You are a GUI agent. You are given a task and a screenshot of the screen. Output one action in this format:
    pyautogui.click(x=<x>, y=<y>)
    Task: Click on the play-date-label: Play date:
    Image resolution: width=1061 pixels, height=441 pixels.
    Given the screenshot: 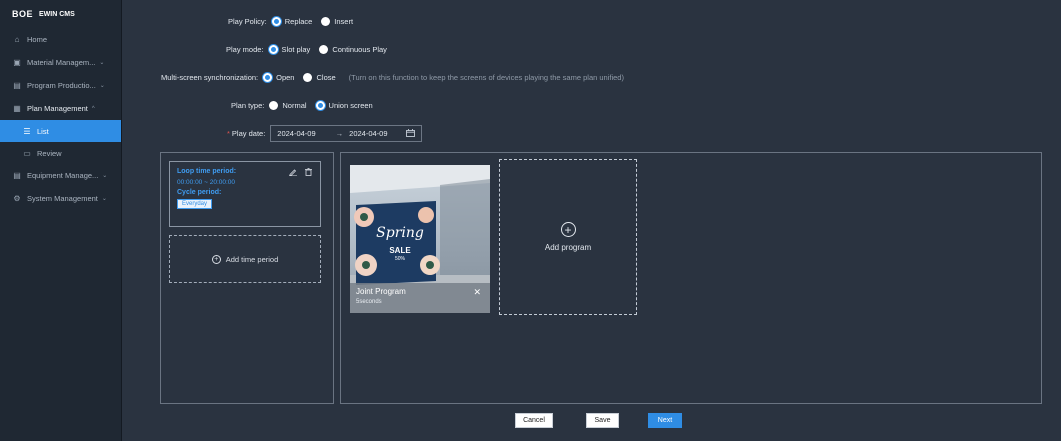 What is the action you would take?
    pyautogui.click(x=248, y=133)
    